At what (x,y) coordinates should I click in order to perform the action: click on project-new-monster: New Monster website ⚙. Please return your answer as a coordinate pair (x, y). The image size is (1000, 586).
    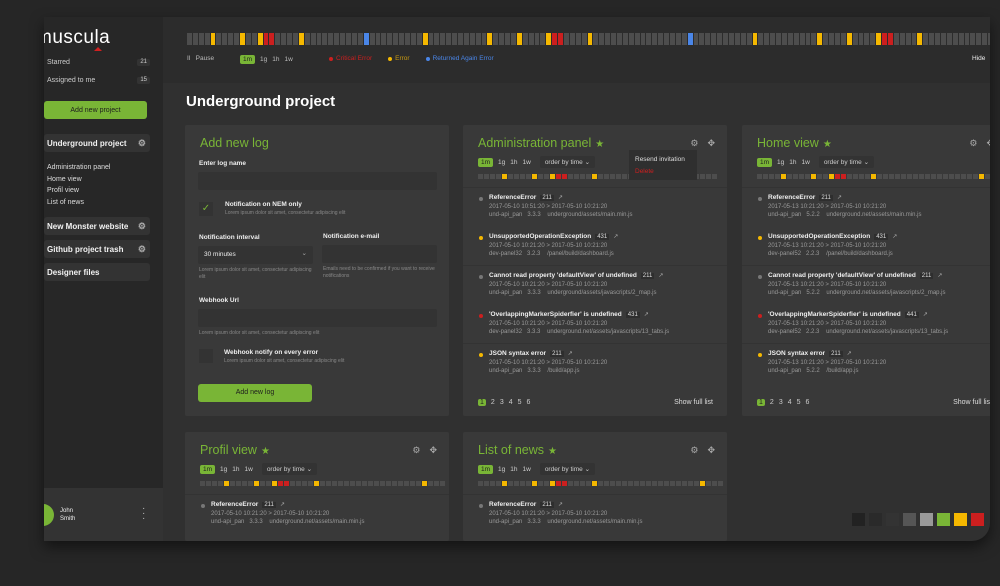
    Looking at the image, I should click on (97, 226).